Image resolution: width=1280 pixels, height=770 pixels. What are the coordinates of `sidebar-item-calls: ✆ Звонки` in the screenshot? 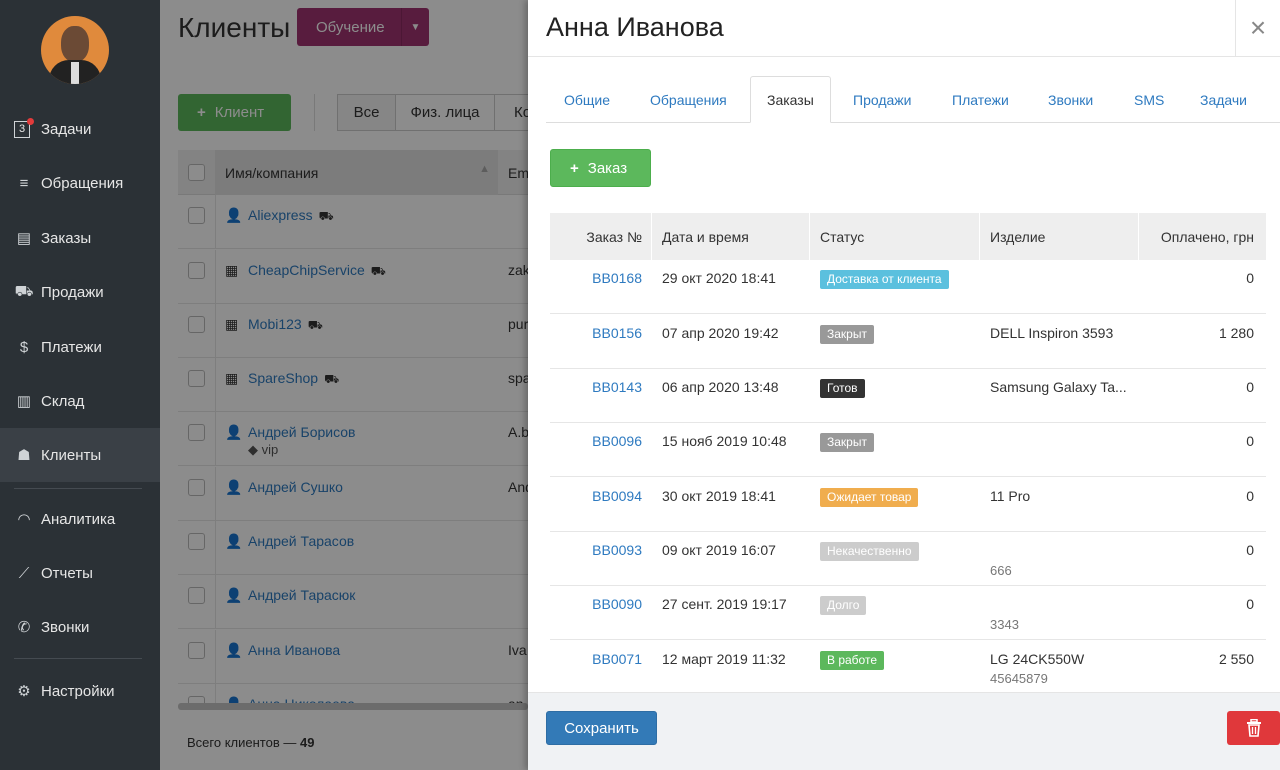 It's located at (80, 627).